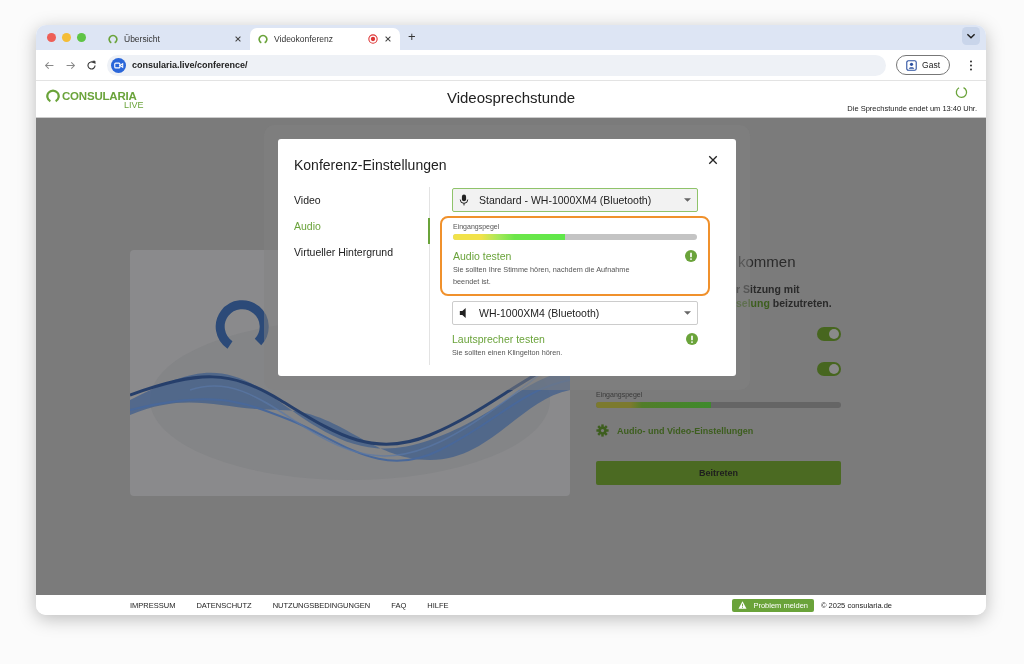 The width and height of the screenshot is (1024, 664). I want to click on welcome-heading: kommen, so click(767, 262).